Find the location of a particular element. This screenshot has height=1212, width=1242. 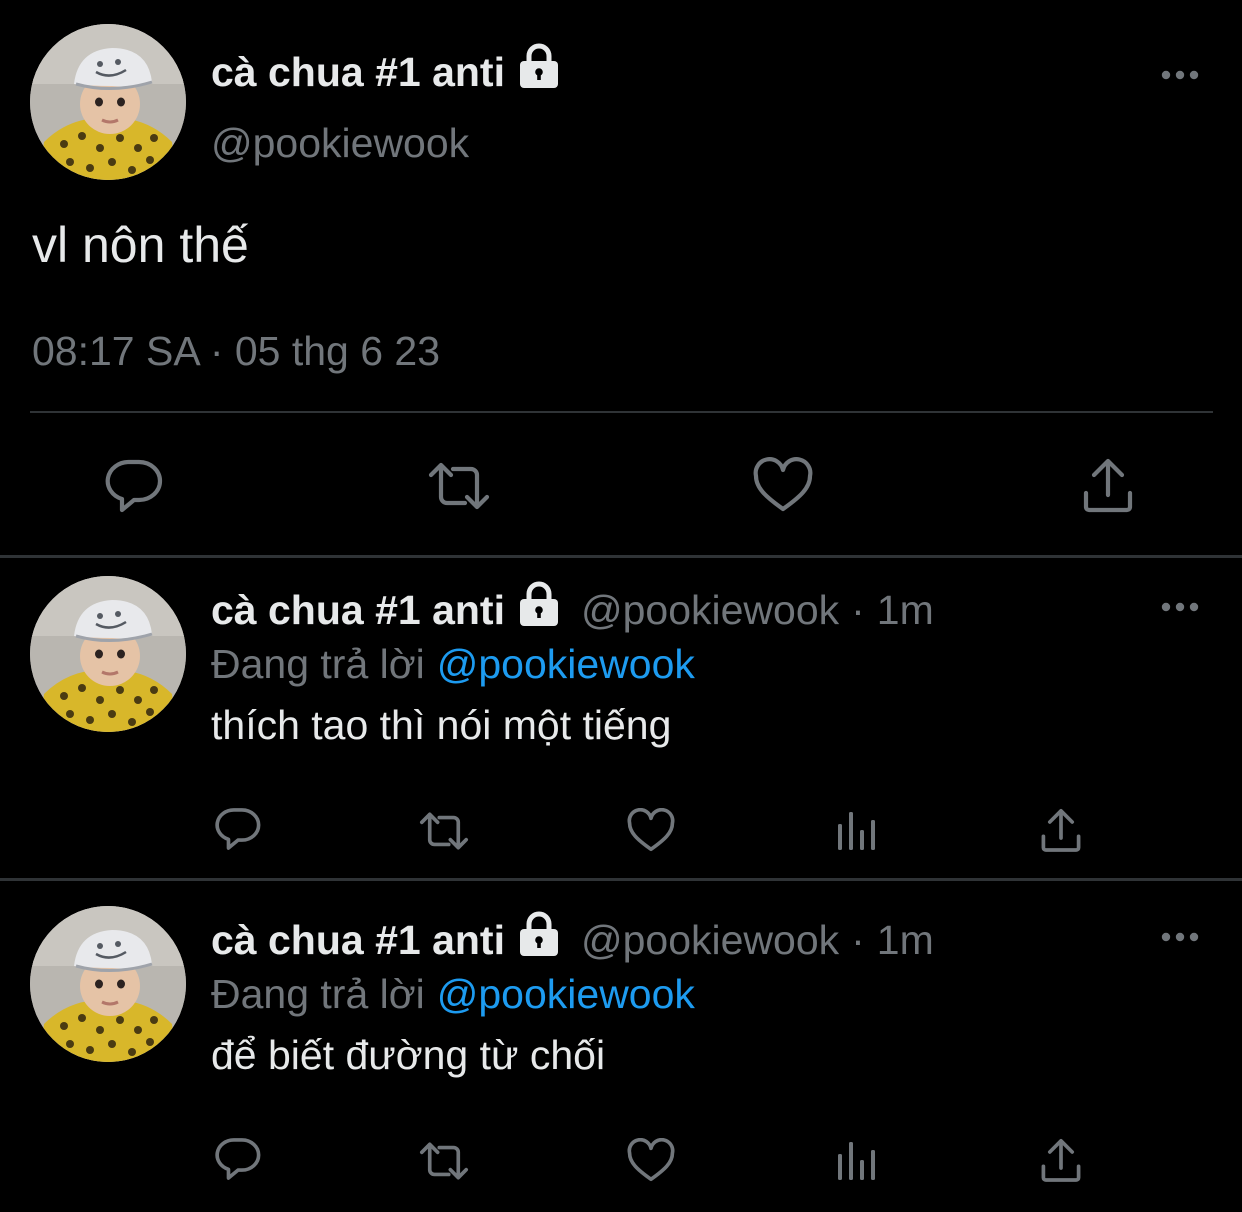

tweet-text: để biết đường từ chối is located at coordinates (408, 1055).